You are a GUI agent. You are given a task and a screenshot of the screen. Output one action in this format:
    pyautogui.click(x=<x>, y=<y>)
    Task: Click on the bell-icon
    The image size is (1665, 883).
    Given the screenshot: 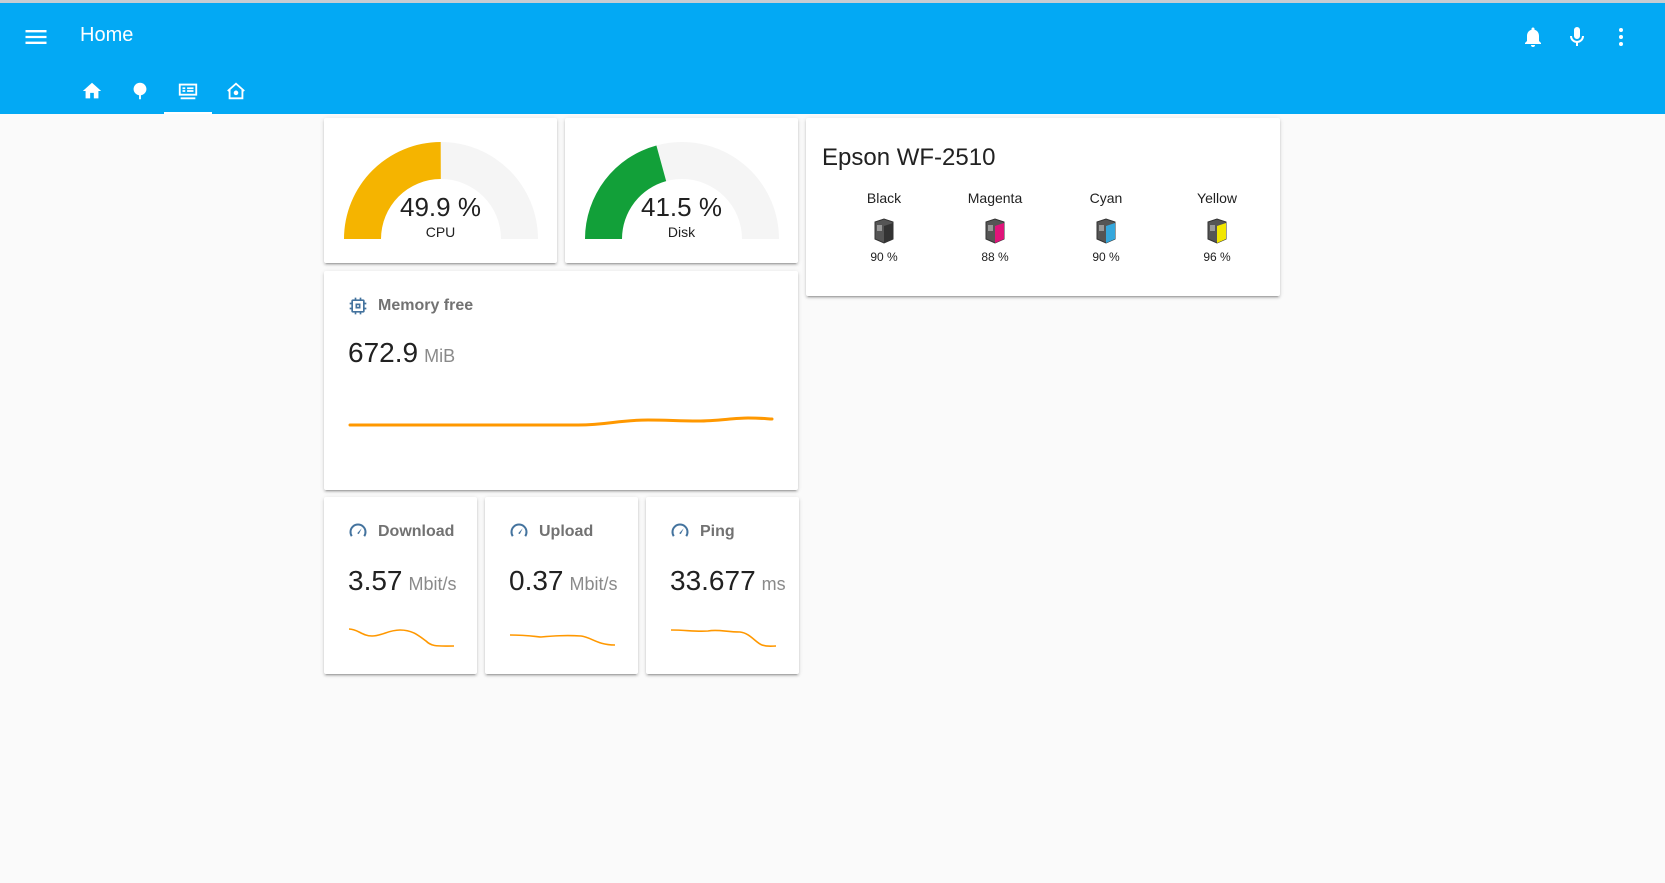 What is the action you would take?
    pyautogui.click(x=1533, y=37)
    